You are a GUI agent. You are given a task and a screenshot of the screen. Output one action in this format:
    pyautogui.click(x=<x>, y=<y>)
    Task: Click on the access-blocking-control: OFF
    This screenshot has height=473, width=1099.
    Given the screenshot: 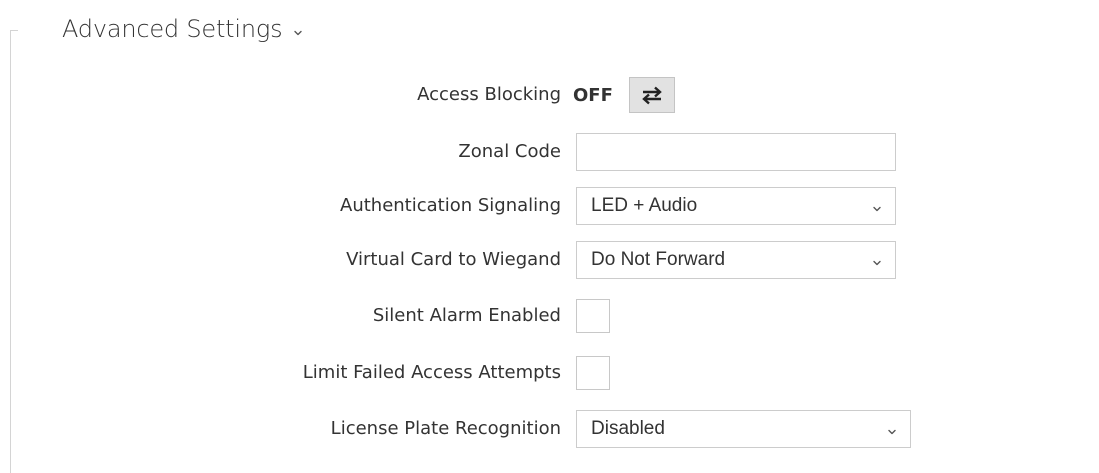 What is the action you would take?
    pyautogui.click(x=624, y=95)
    